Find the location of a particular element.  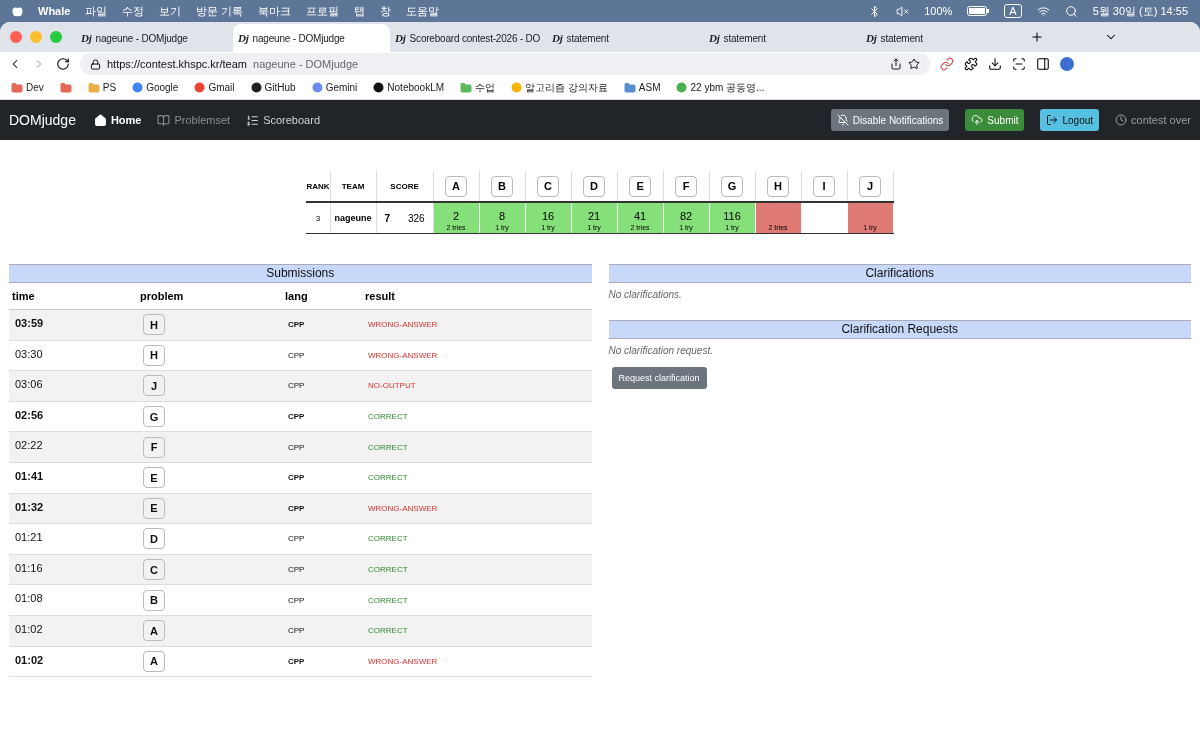

sidebar-icon is located at coordinates (1043, 64).